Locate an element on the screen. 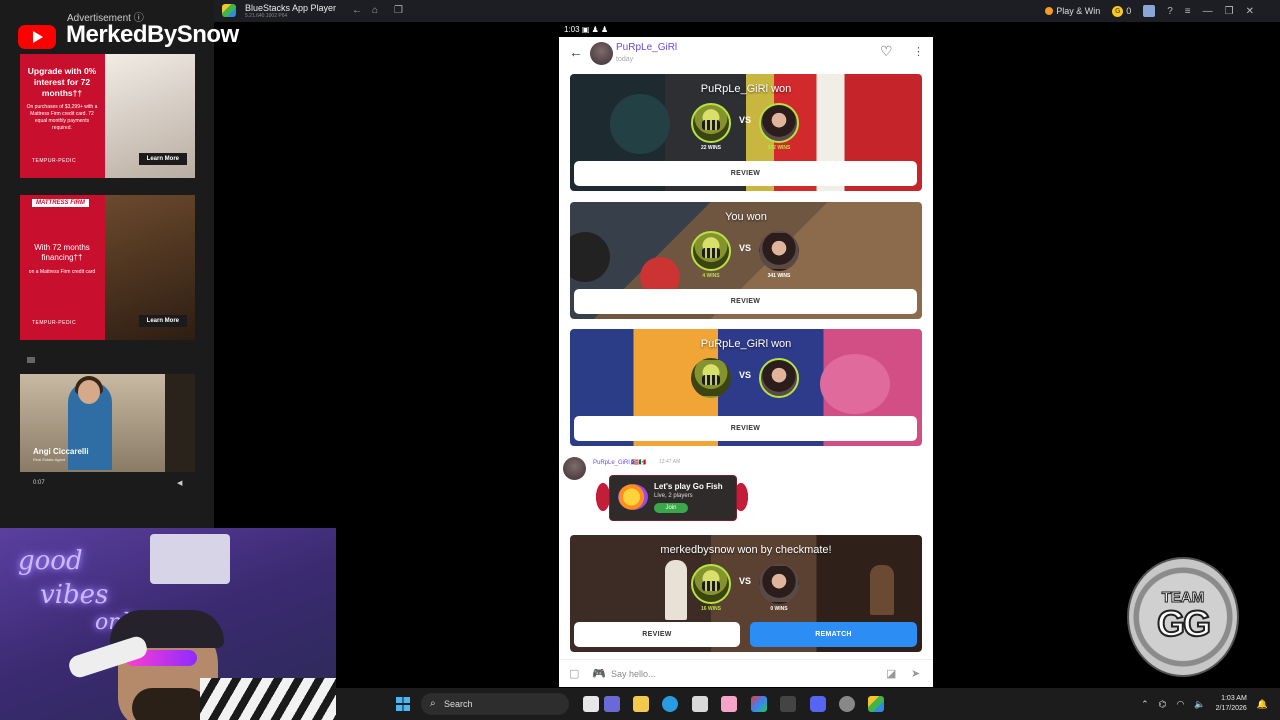 The image size is (1280, 720). ad3-role: Real Estate Agent is located at coordinates (49, 459).